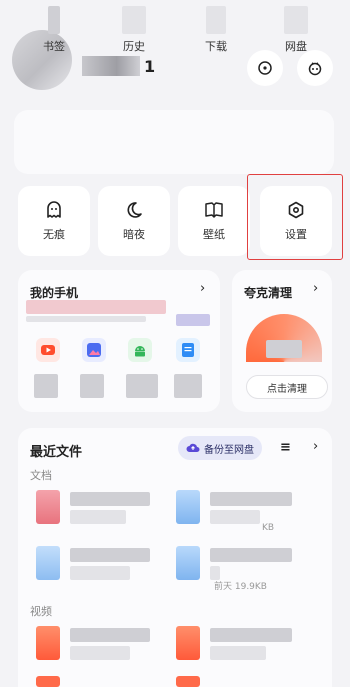 The height and width of the screenshot is (687, 350). Describe the element at coordinates (216, 46) in the screenshot. I see `shortcut-label: 下载` at that location.